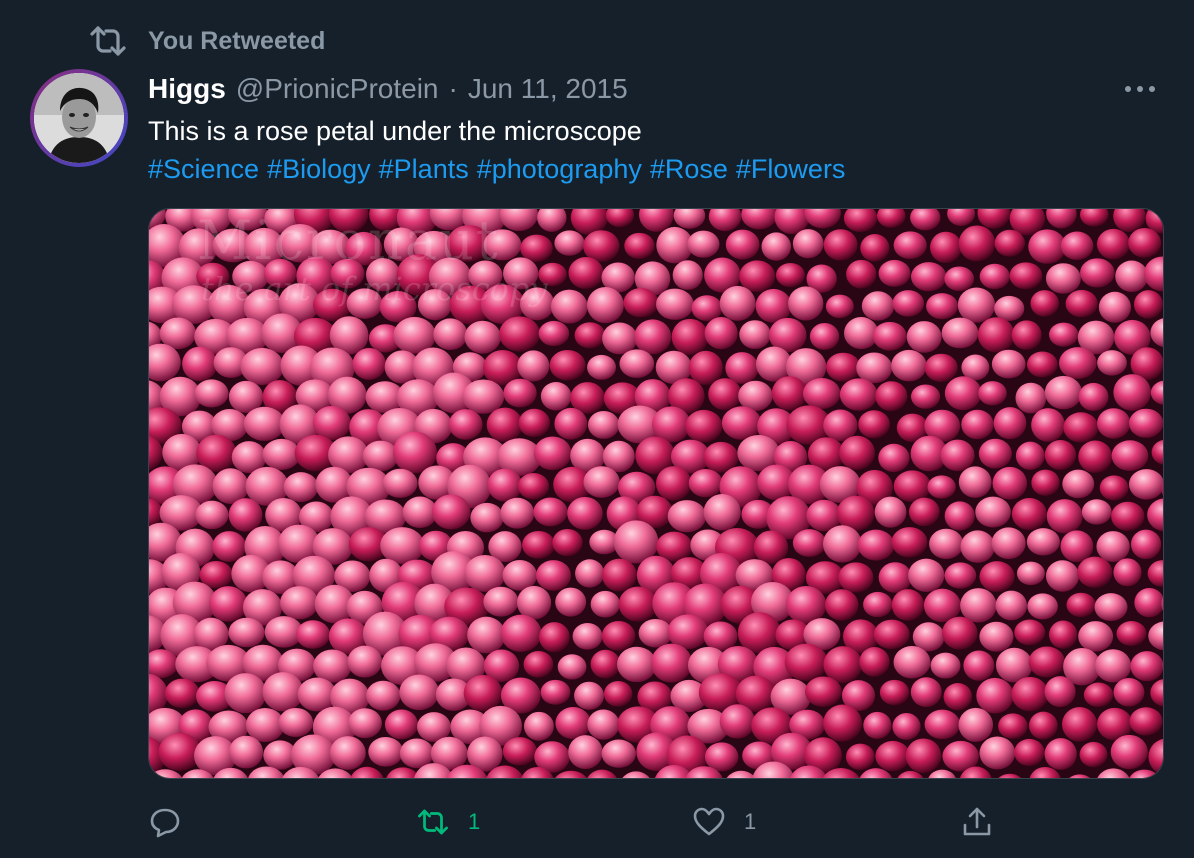 The height and width of the screenshot is (858, 1194). Describe the element at coordinates (689, 169) in the screenshot. I see `hashtag-rose: #Rose` at that location.